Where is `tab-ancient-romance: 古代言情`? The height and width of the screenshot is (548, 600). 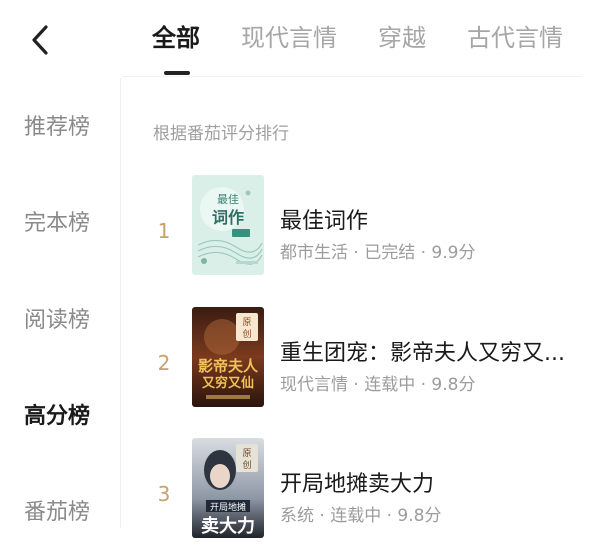
tab-ancient-romance: 古代言情 is located at coordinates (515, 40).